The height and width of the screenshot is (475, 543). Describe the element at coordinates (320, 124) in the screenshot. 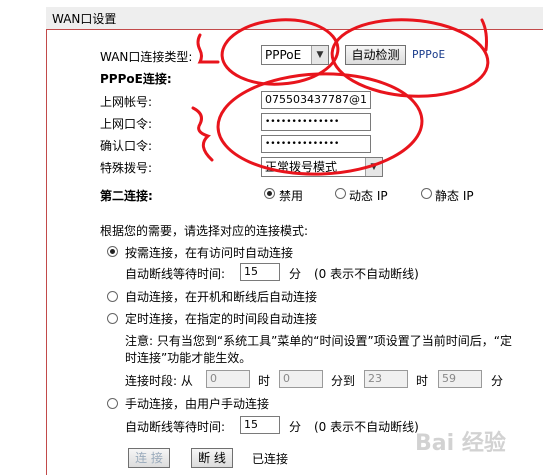

I see `annotation-circle-account` at that location.